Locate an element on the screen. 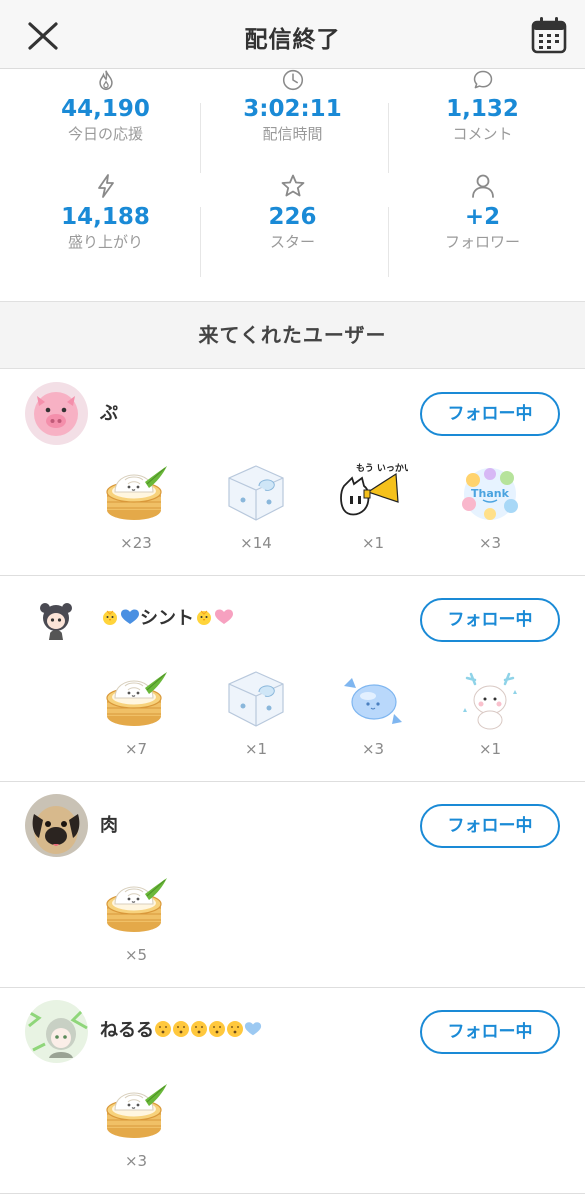 This screenshot has width=585, height=1200. gift-item: ×14 is located at coordinates (256, 507).